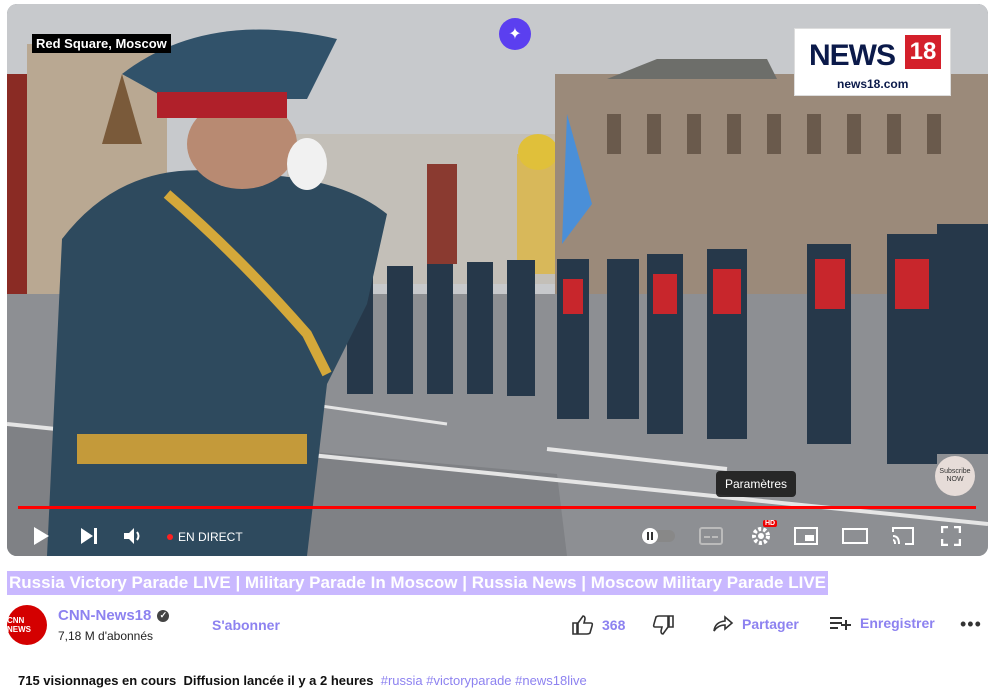 This screenshot has width=1001, height=692. Describe the element at coordinates (723, 623) in the screenshot. I see `share-arrow-icon` at that location.